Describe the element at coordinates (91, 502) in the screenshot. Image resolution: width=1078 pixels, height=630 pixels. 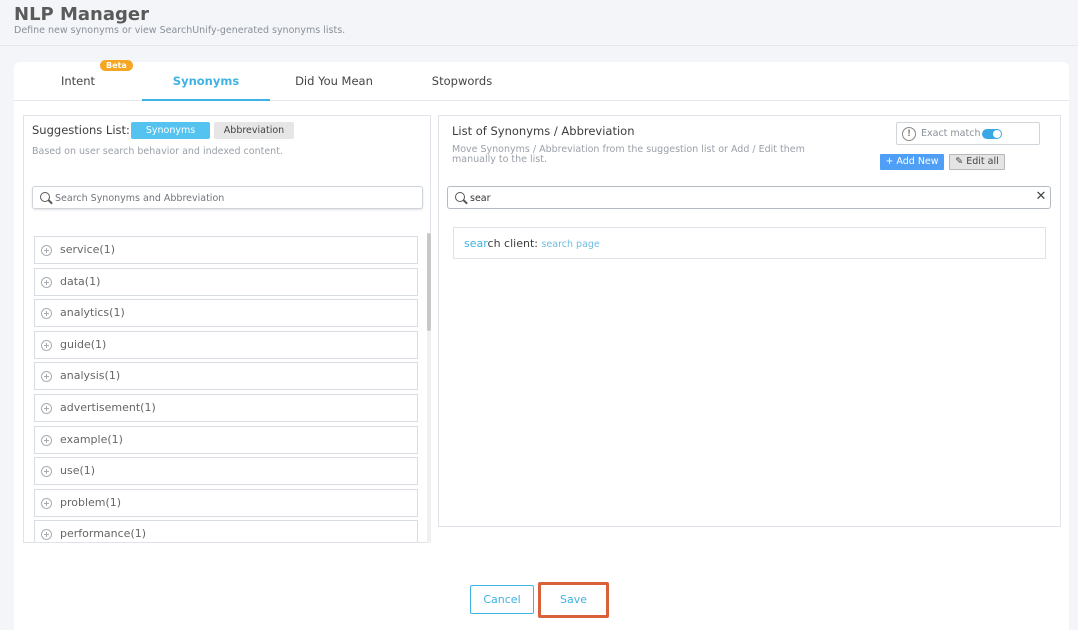
I see `list-item-label: problem(1)` at that location.